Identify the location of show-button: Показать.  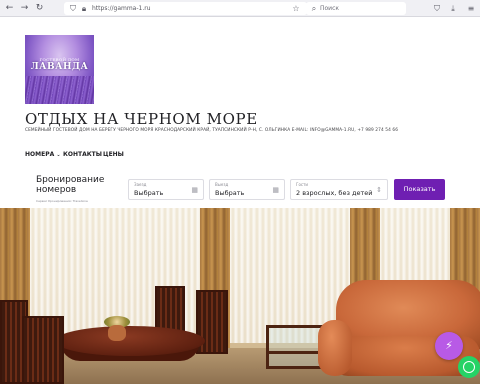
(419, 189).